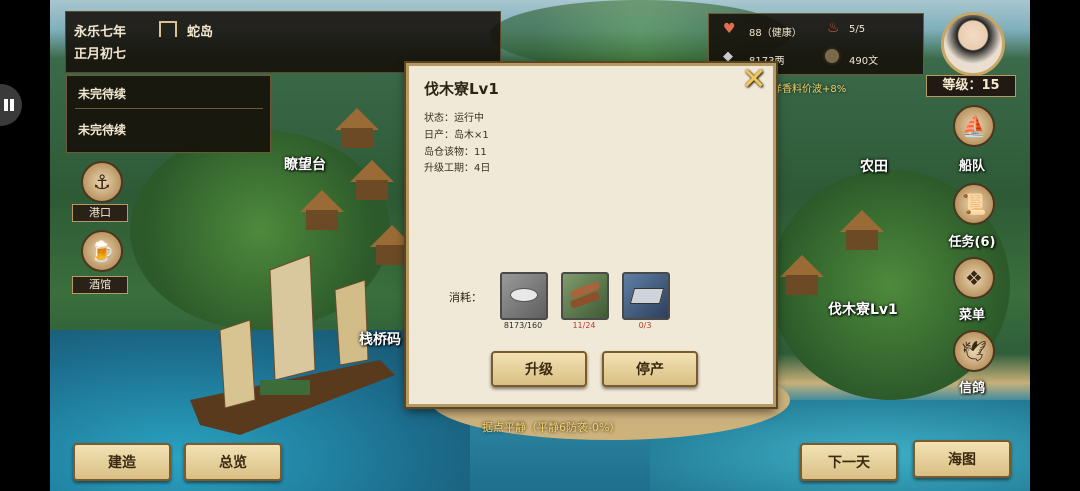 This screenshot has width=1080, height=491. Describe the element at coordinates (465, 297) in the screenshot. I see `cost-label: 消耗：` at that location.